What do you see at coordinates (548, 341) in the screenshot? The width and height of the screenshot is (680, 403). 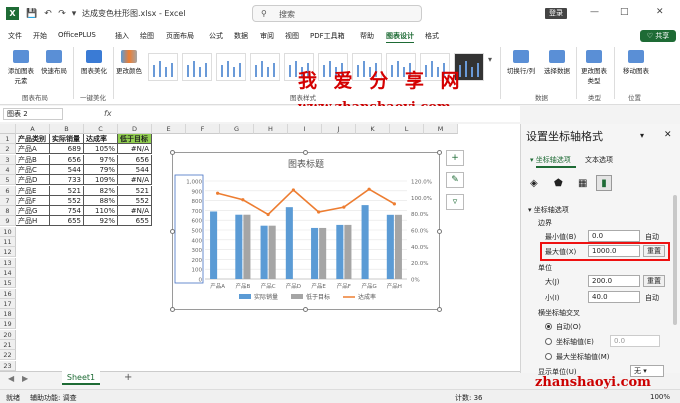 I see `radio-axis-value` at bounding box center [548, 341].